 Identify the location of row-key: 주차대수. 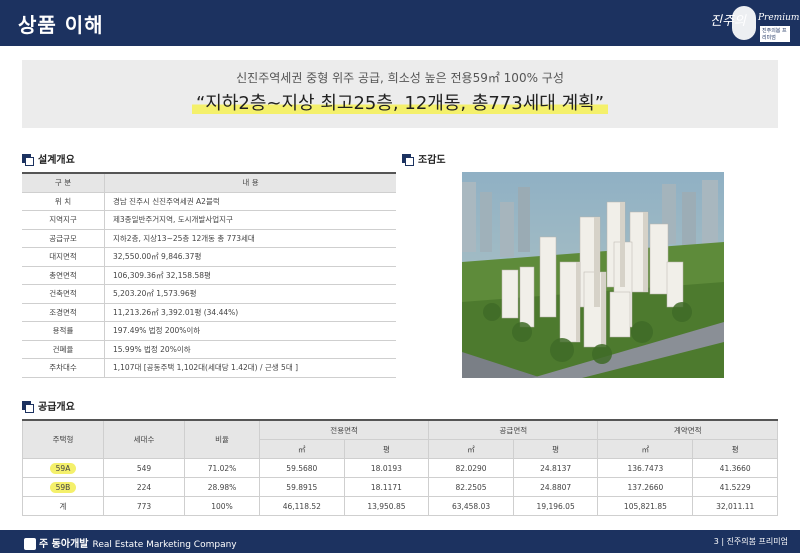
(63, 368).